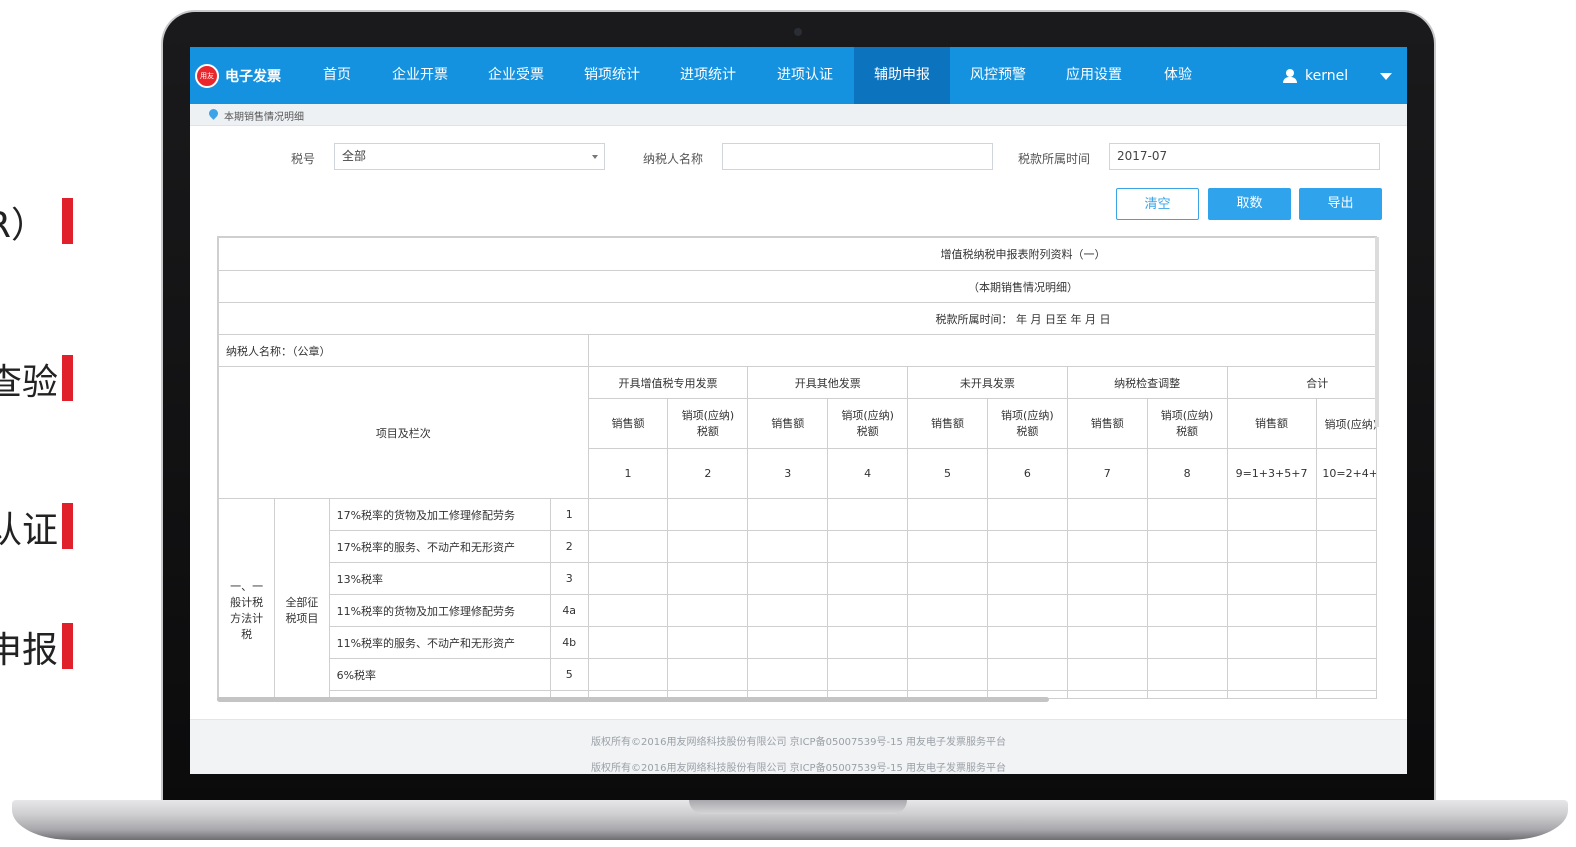  What do you see at coordinates (981, 350) in the screenshot?
I see `payer-line-blank` at bounding box center [981, 350].